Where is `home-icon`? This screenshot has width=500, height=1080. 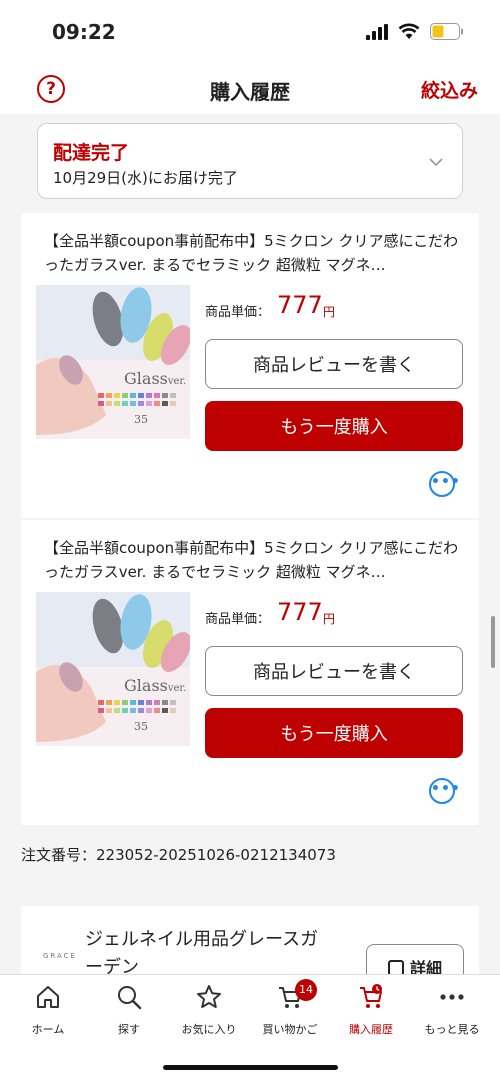 home-icon is located at coordinates (48, 997).